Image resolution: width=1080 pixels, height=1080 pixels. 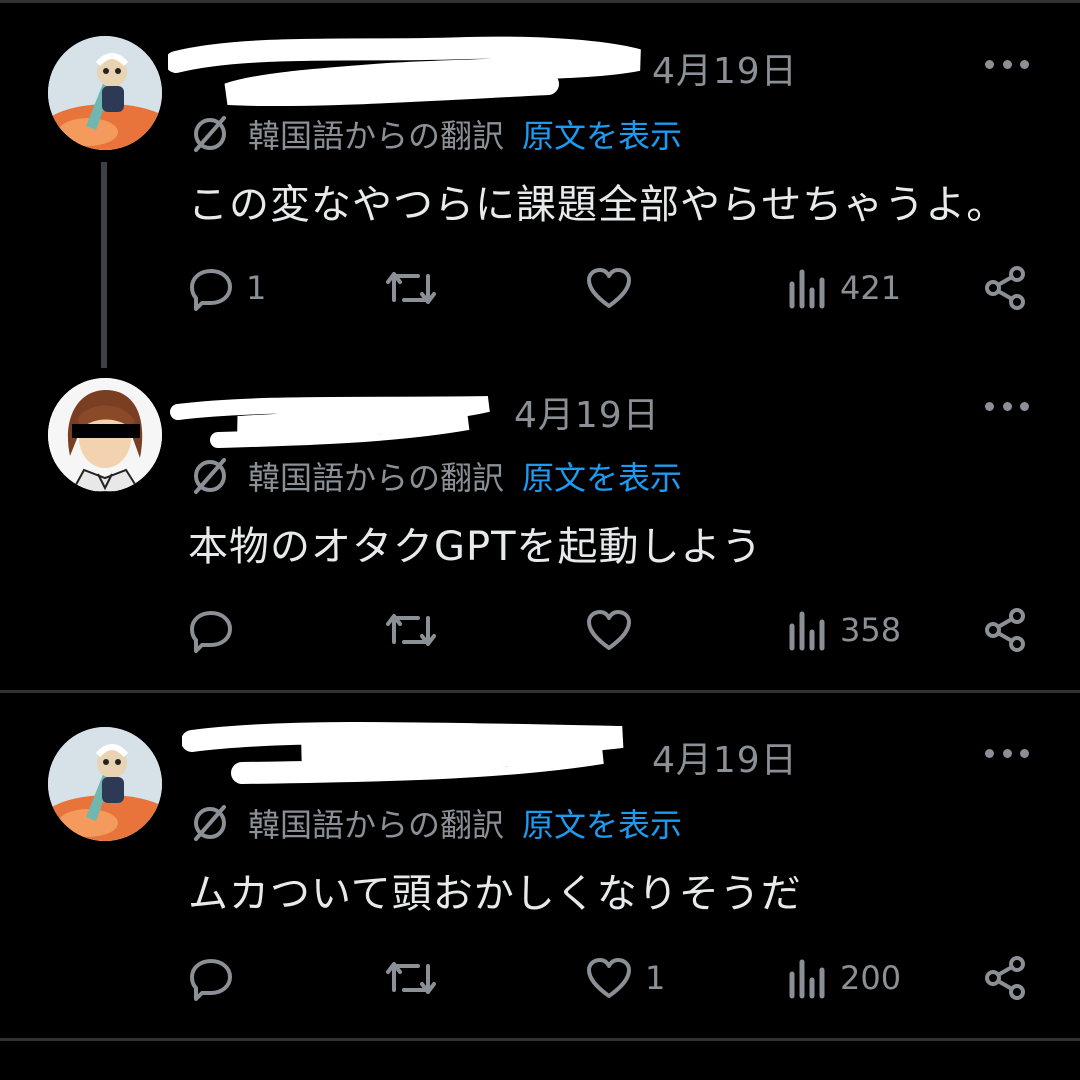 What do you see at coordinates (540, 978) in the screenshot?
I see `action-bar: 1 200` at bounding box center [540, 978].